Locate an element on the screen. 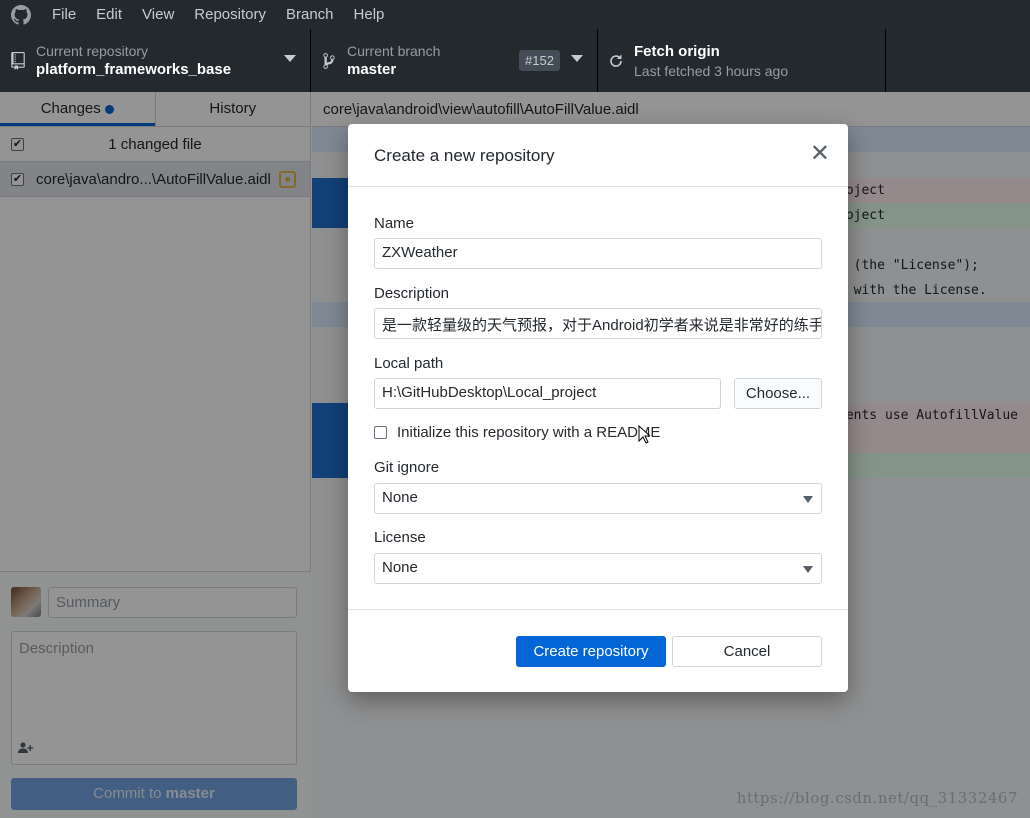 The image size is (1030, 818). menu-view: View is located at coordinates (158, 14).